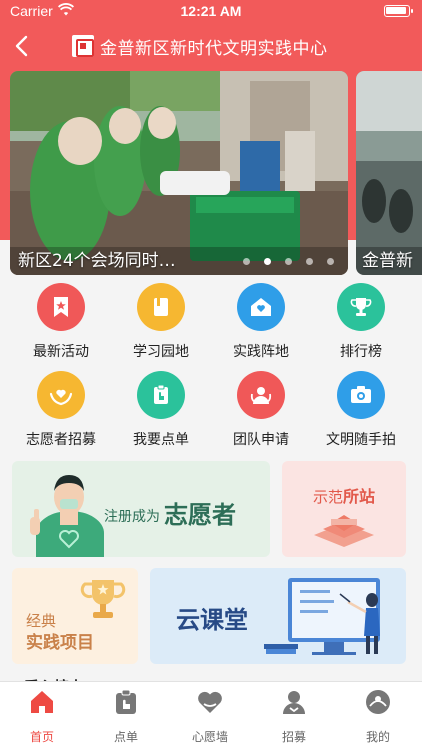  Describe the element at coordinates (126, 716) in the screenshot. I see `tab-order: 点单` at that location.